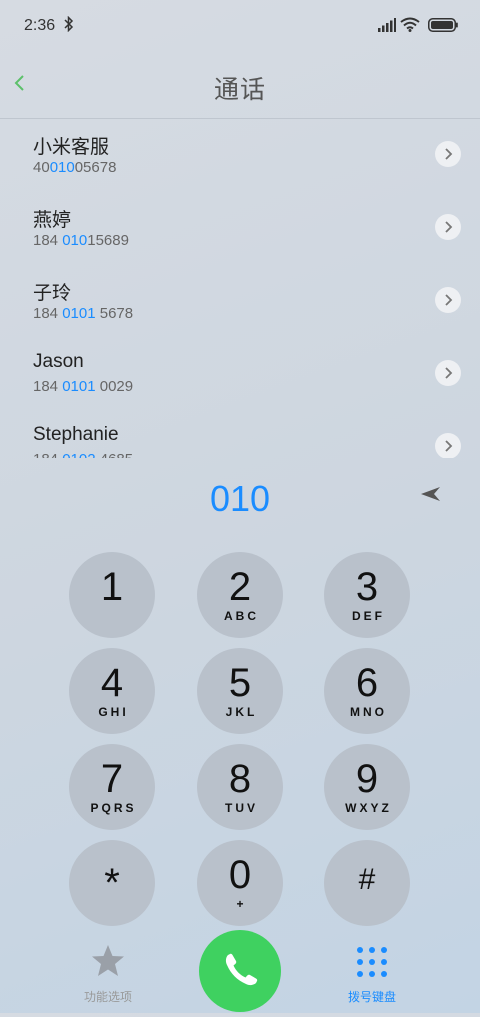 The height and width of the screenshot is (1017, 480). I want to click on keypad-button: 拨号键盘, so click(372, 975).